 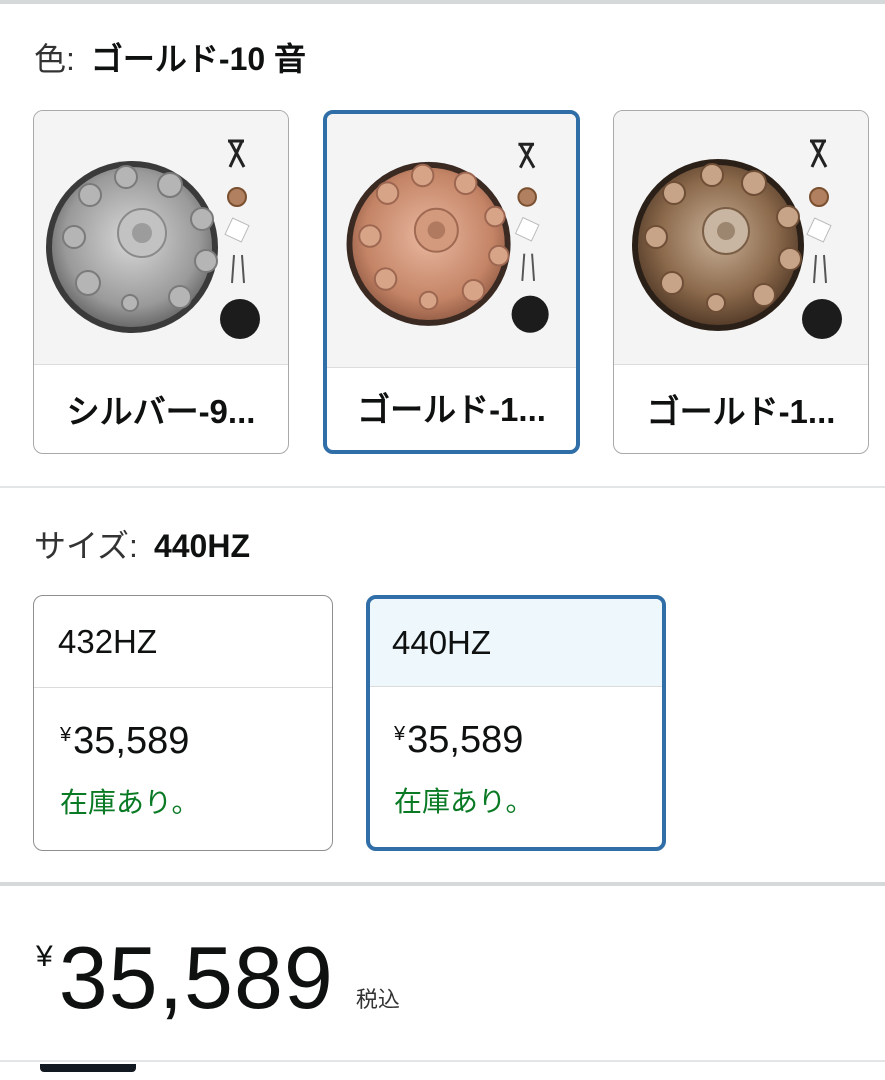 I want to click on color-selected-value: ゴールド-10 音, so click(x=198, y=59).